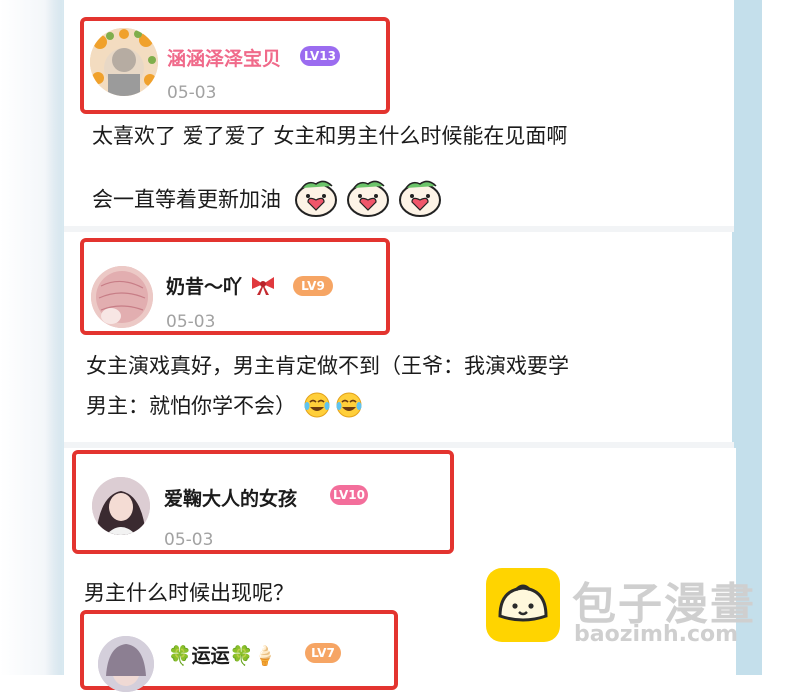 This screenshot has width=800, height=692. Describe the element at coordinates (313, 286) in the screenshot. I see `level-badge: LV9` at that location.